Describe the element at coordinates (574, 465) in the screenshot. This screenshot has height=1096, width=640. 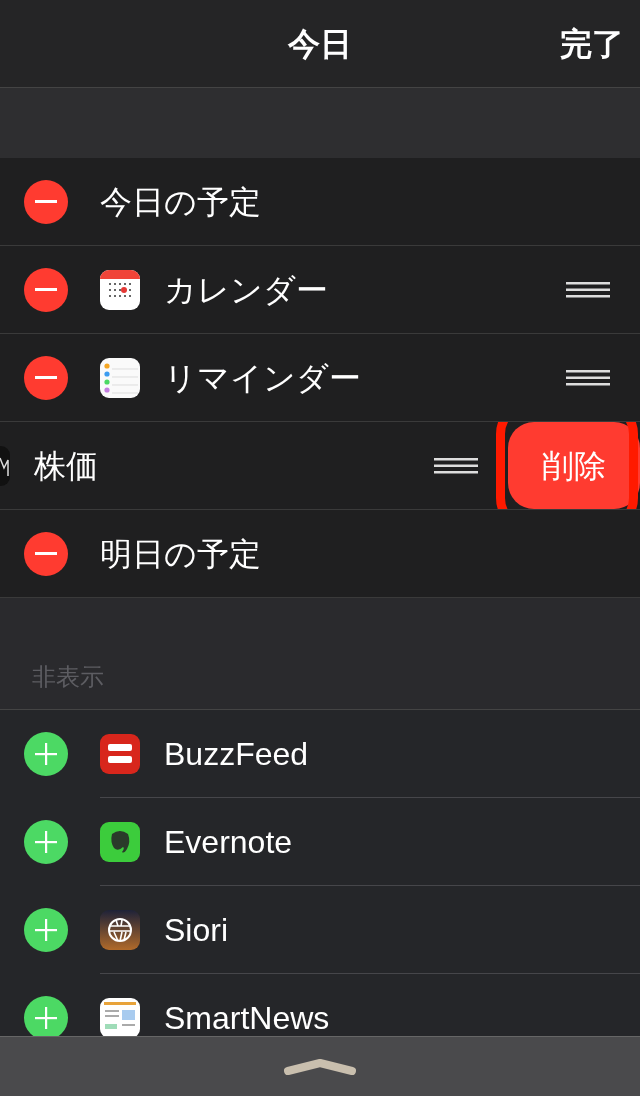
I see `delete-button: 削除` at that location.